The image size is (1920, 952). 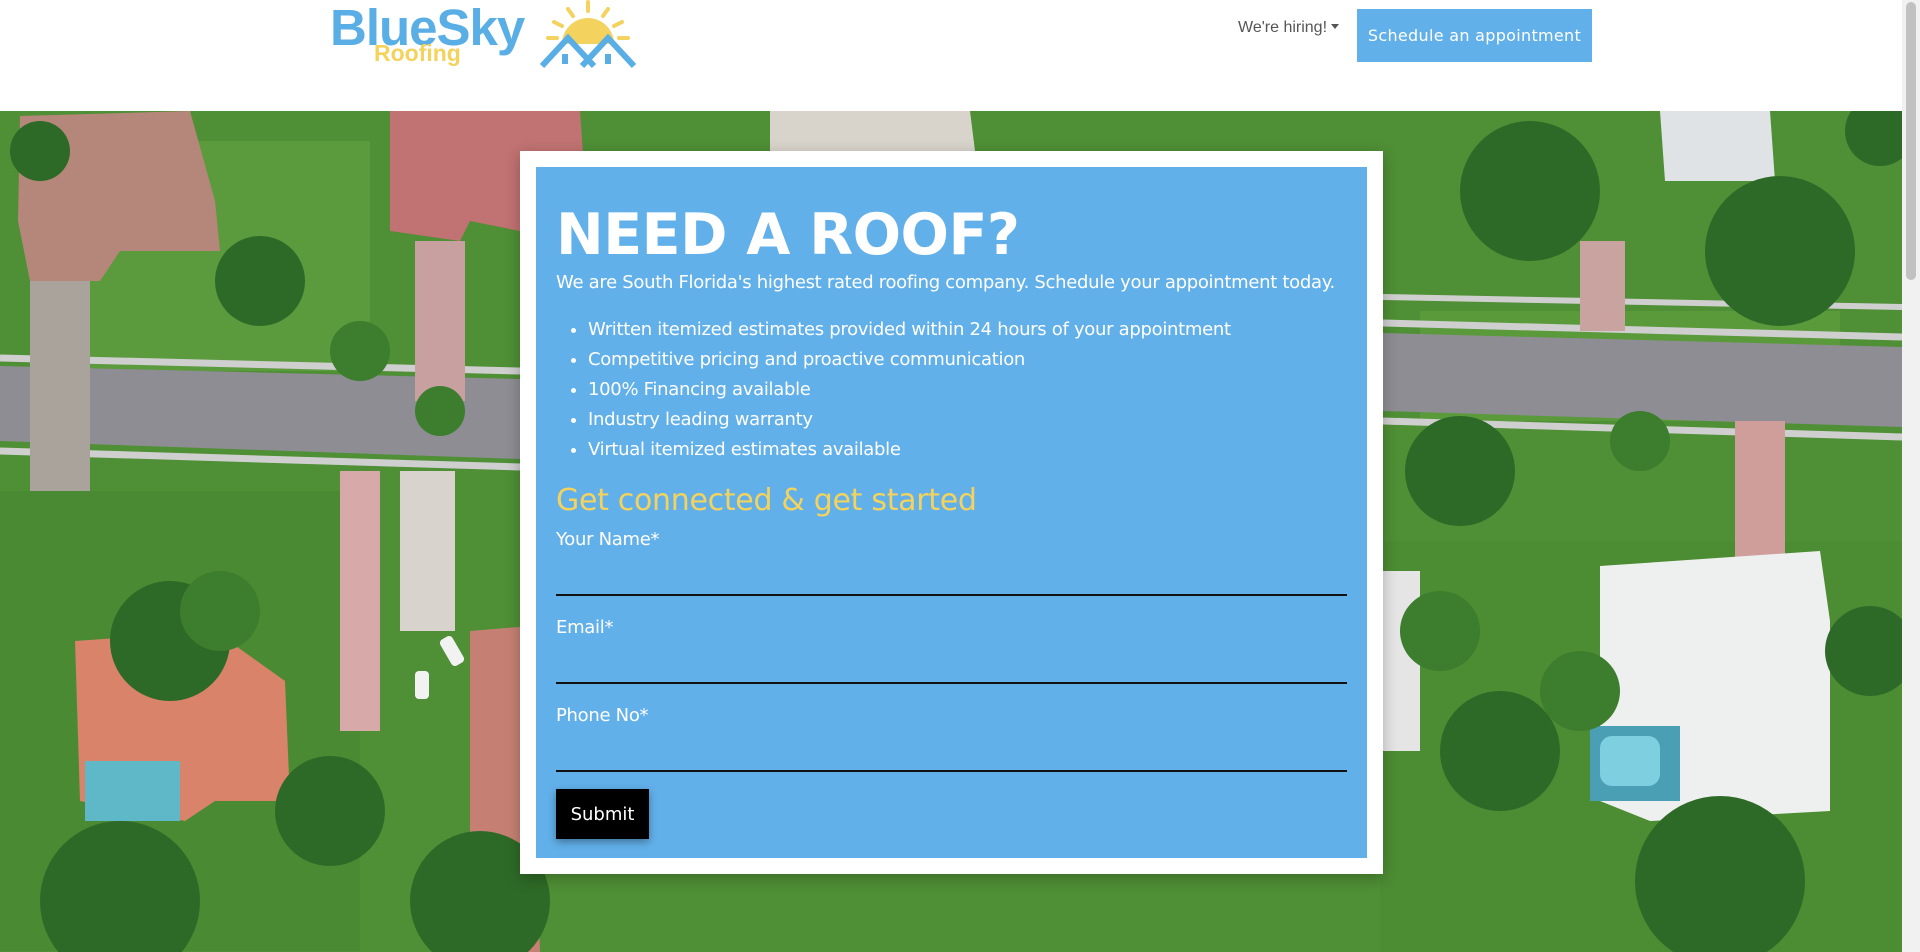 I want to click on page-scrollbar, so click(x=1911, y=476).